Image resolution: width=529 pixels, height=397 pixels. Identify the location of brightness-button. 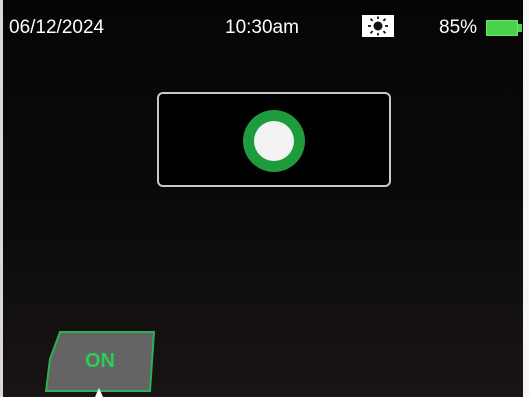
(378, 26).